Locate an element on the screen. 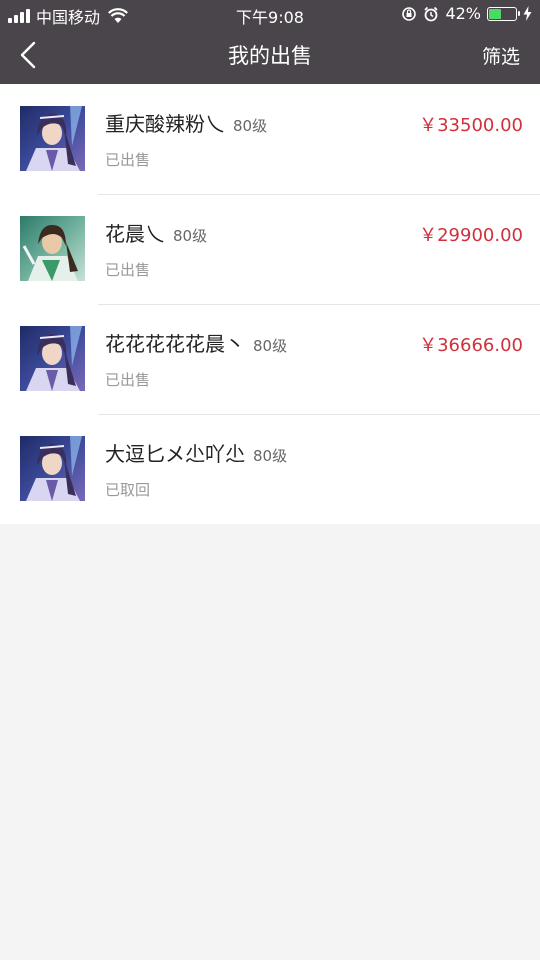 The width and height of the screenshot is (540, 960). page-title: 我的出售 is located at coordinates (270, 56).